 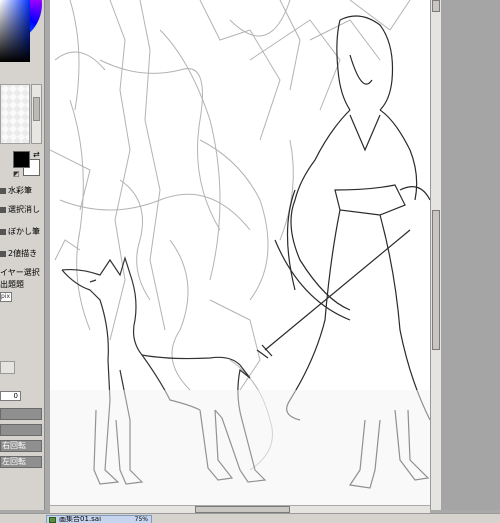 I want to click on rotate-ccw-button: 左回転, so click(x=21, y=462).